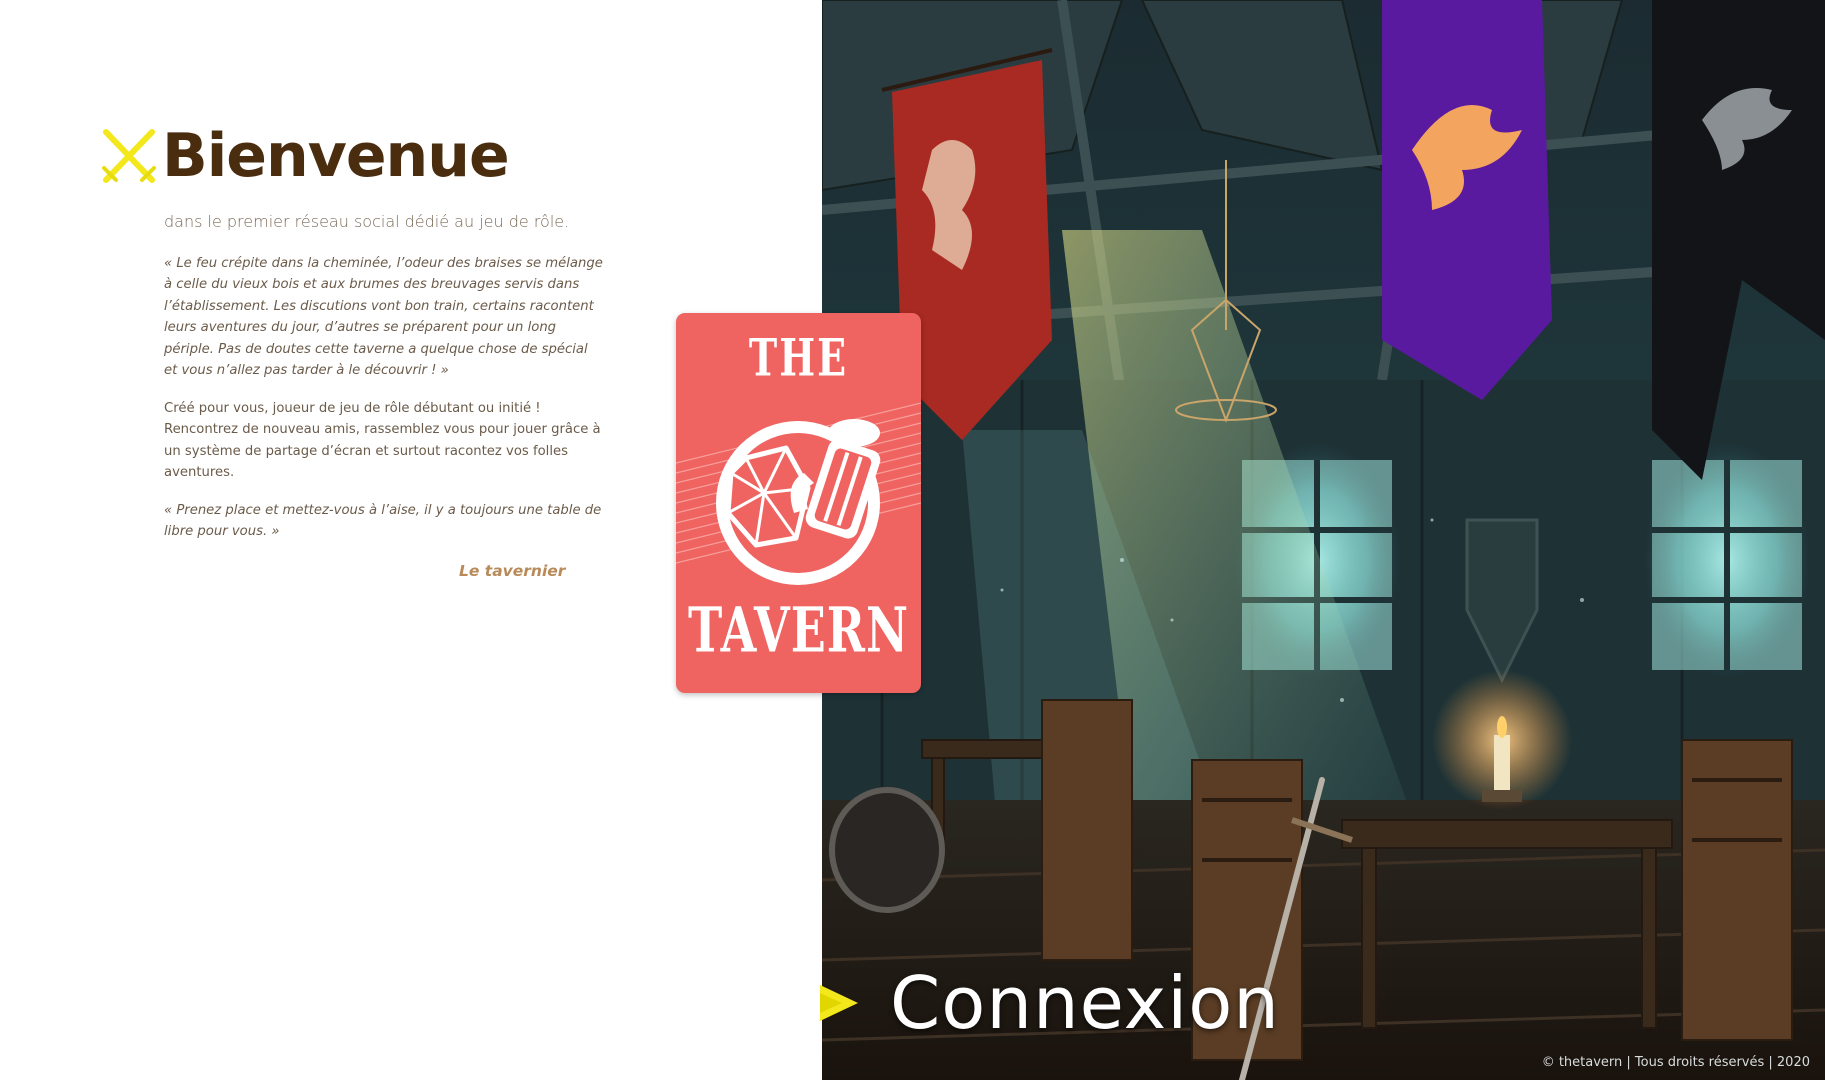 This screenshot has width=1825, height=1080. I want to click on welcome-heading: Bienvenue, so click(305, 156).